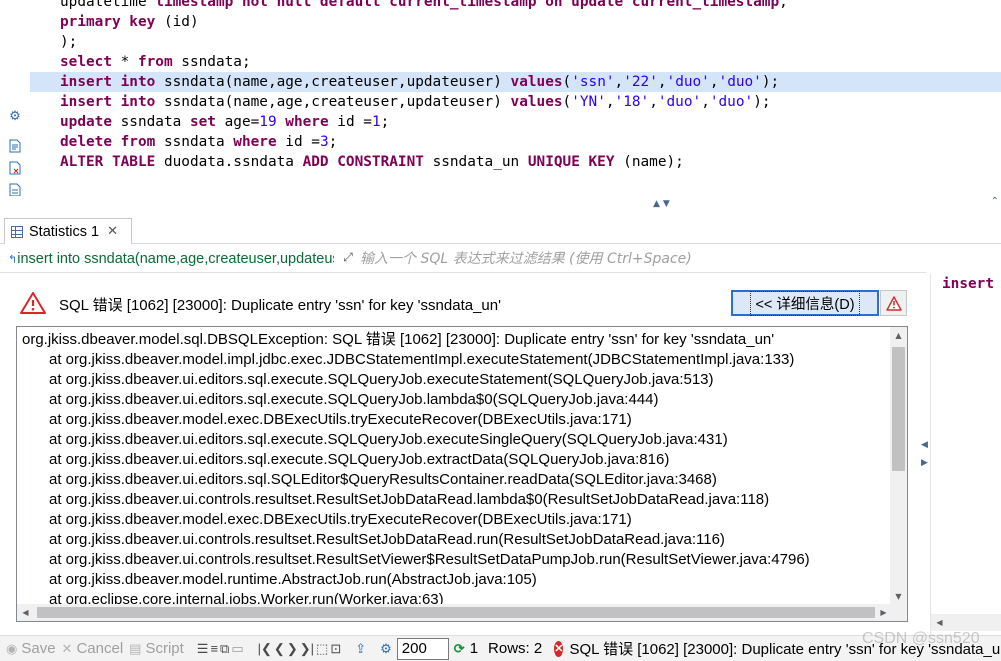  What do you see at coordinates (965, 454) in the screenshot?
I see `value-panel: insert ◀` at bounding box center [965, 454].